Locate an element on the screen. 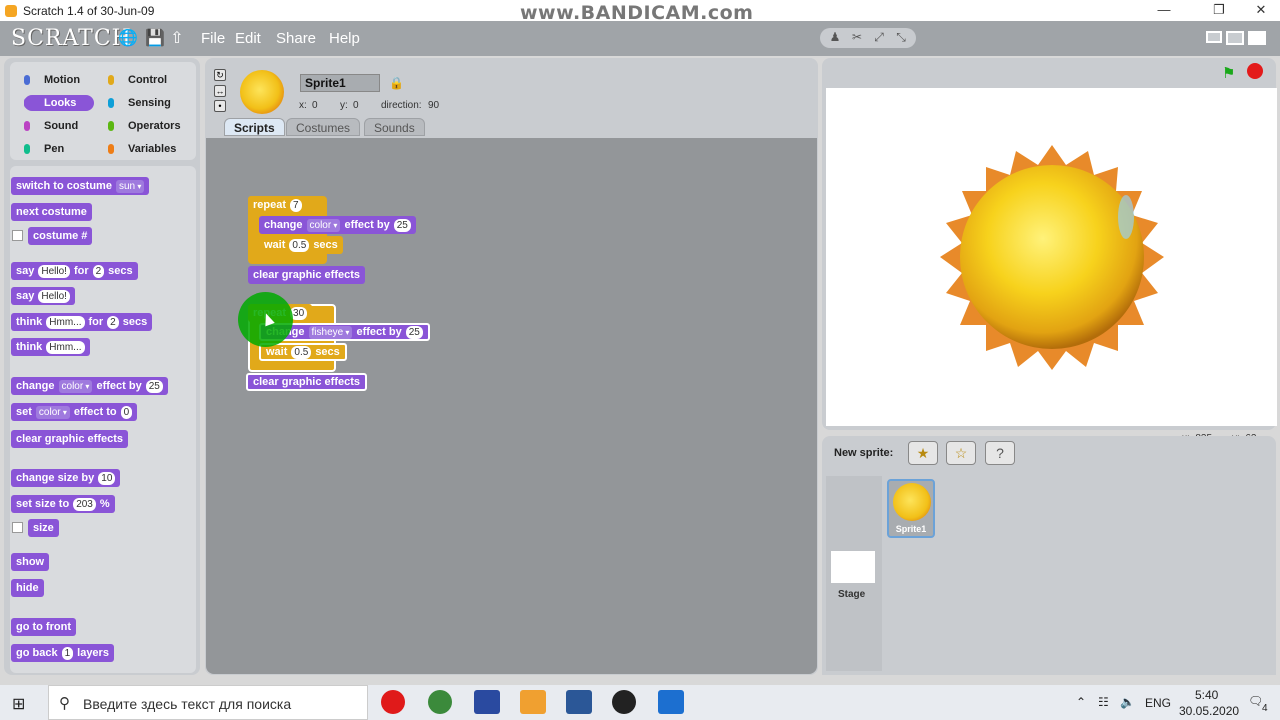 The image size is (1280, 720). costume-num-block: costume # is located at coordinates (60, 236).